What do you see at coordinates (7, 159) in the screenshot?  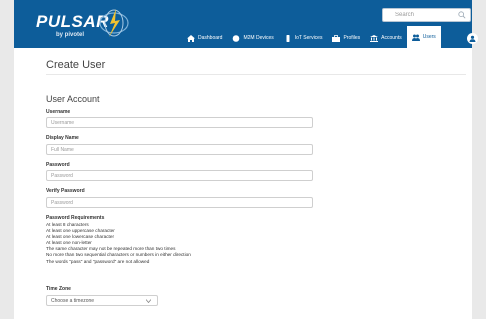 I see `page-margin-left` at bounding box center [7, 159].